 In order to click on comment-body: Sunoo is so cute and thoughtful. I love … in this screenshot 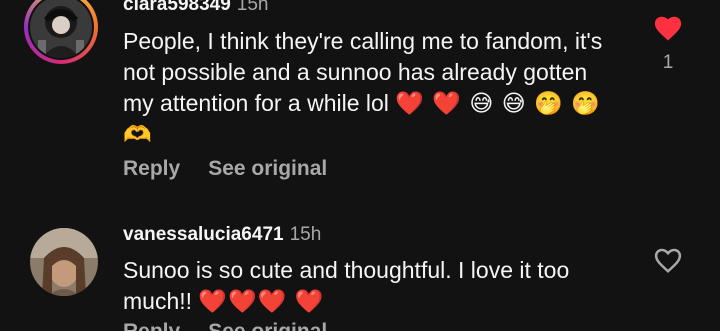, I will do `click(346, 285)`.